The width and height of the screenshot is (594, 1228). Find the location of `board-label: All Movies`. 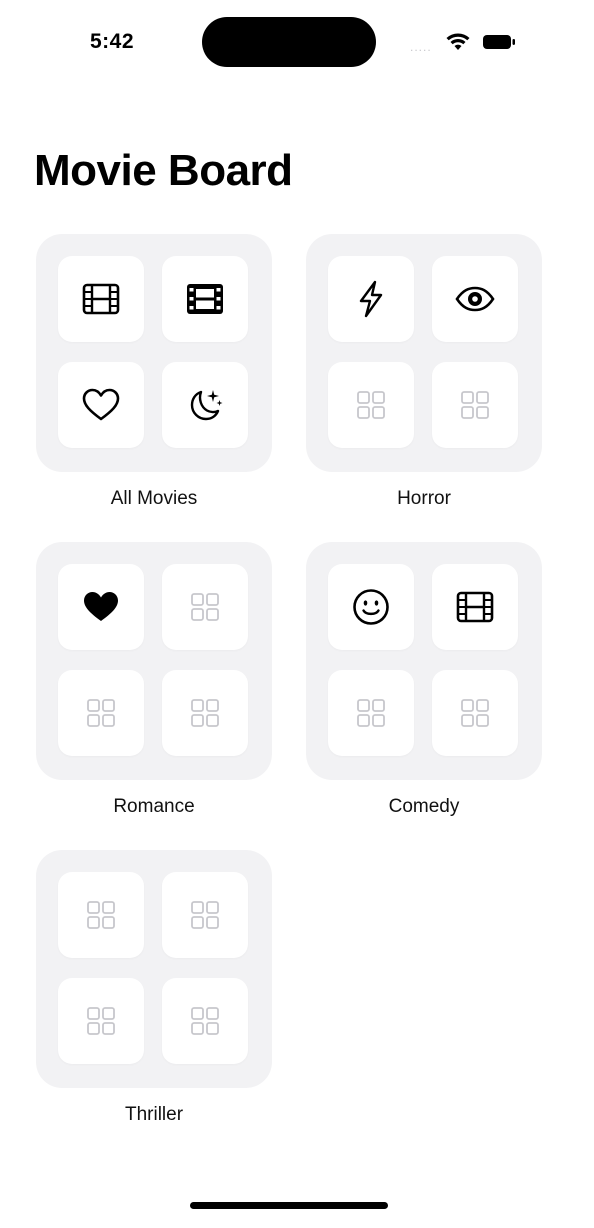

board-label: All Movies is located at coordinates (154, 498).